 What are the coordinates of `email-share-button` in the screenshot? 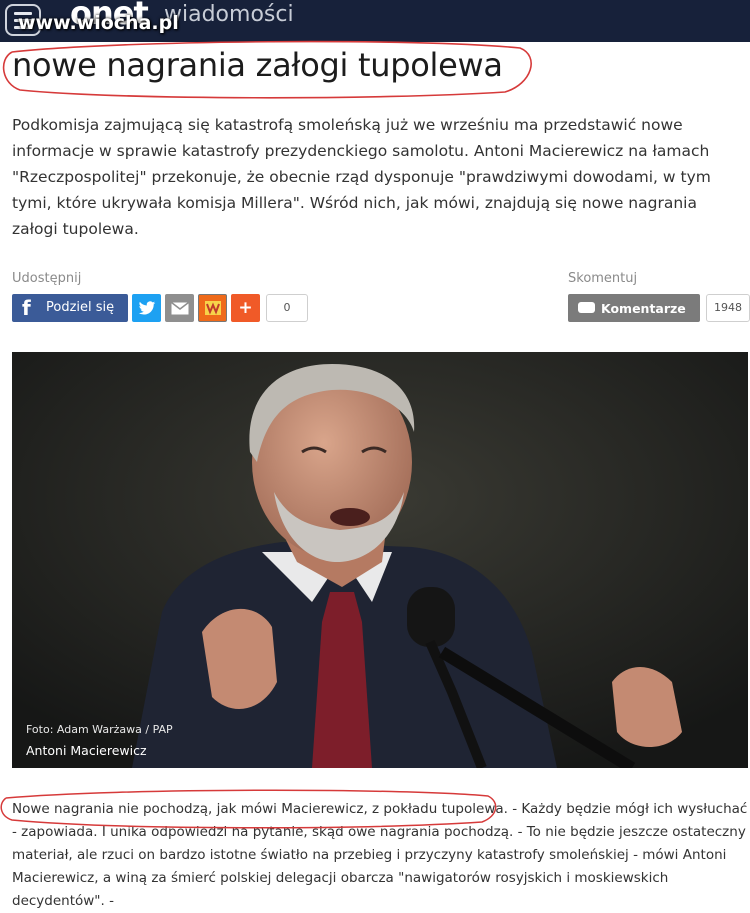 It's located at (179, 308).